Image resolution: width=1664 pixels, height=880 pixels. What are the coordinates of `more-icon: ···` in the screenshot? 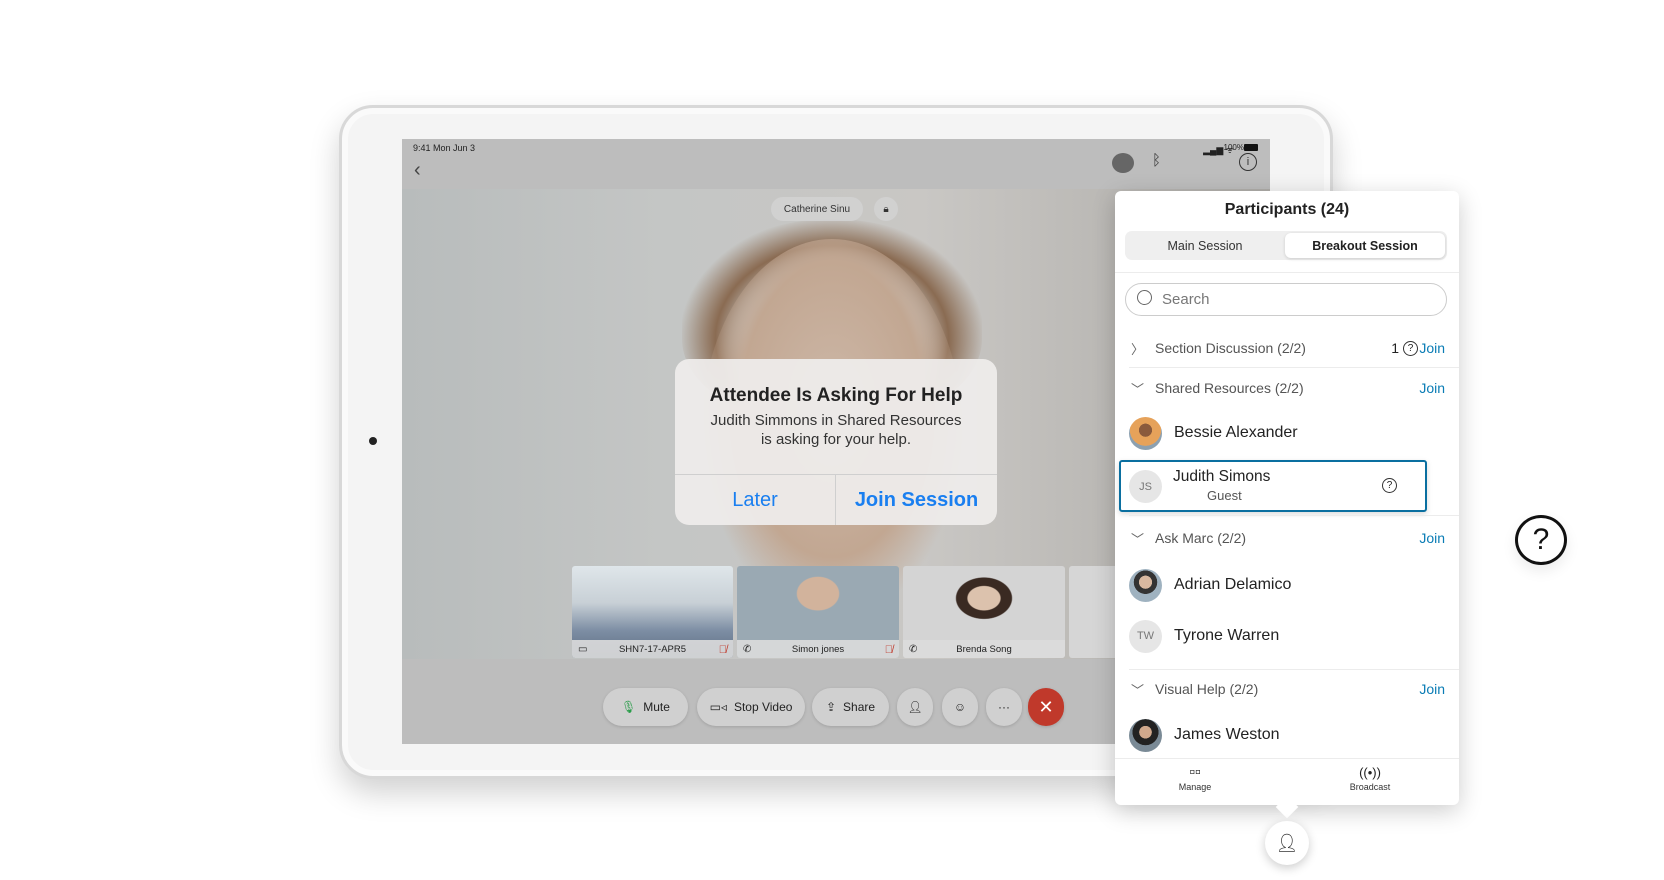 It's located at (1004, 707).